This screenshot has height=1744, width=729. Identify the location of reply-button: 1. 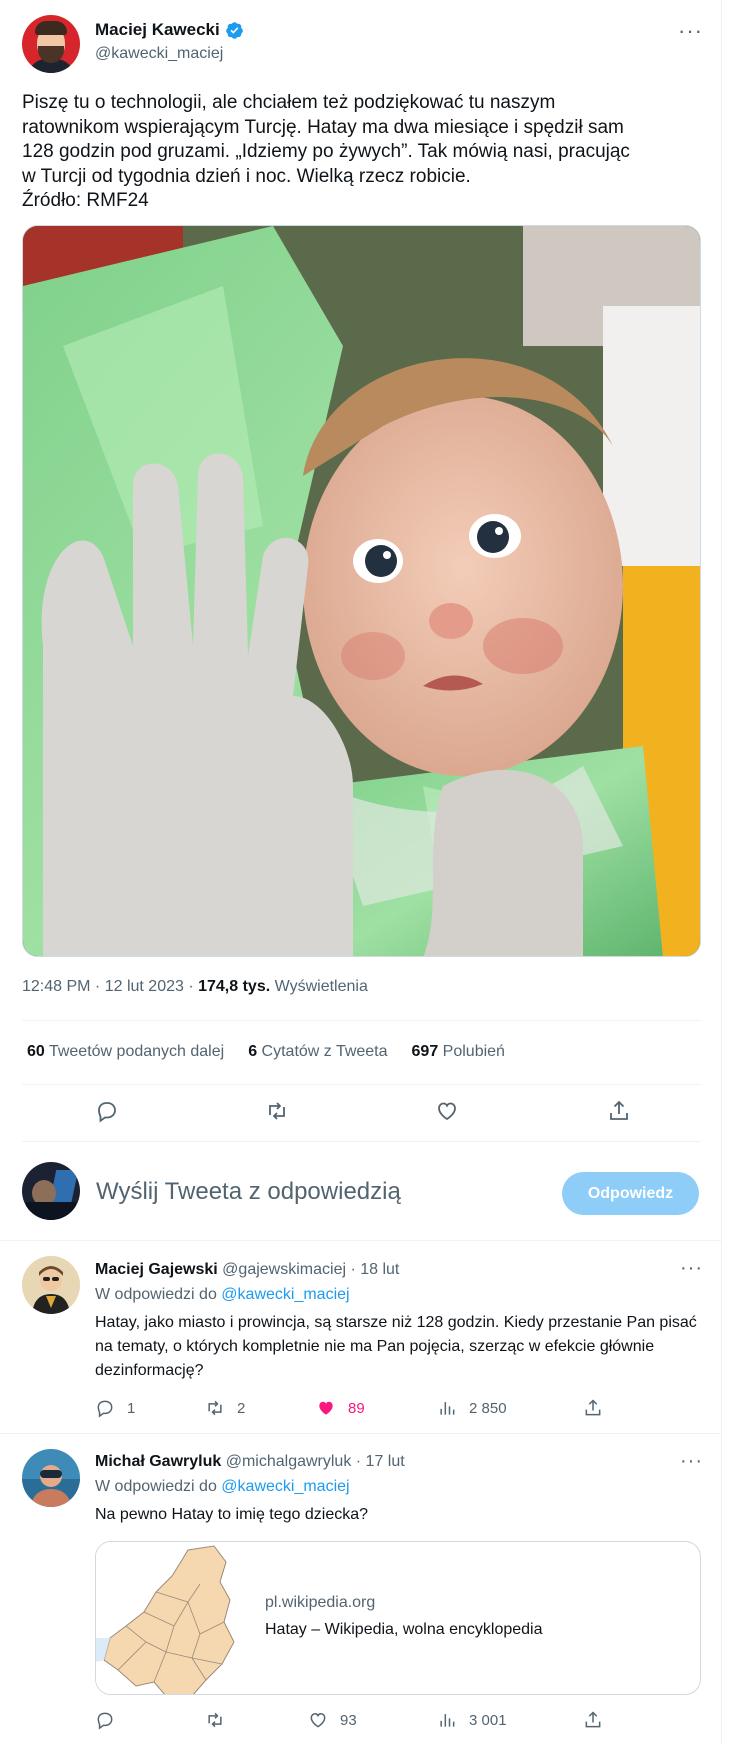
(115, 1408).